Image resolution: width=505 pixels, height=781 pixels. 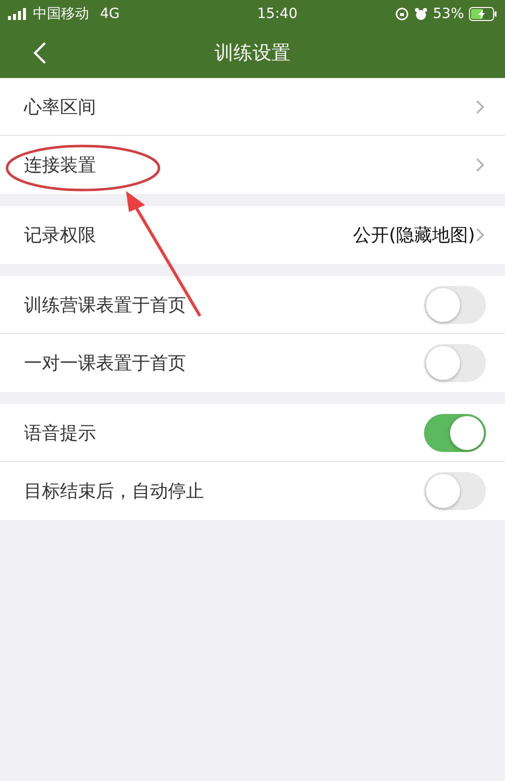 I want to click on row-label: 目标结束后，自动停止, so click(x=114, y=491).